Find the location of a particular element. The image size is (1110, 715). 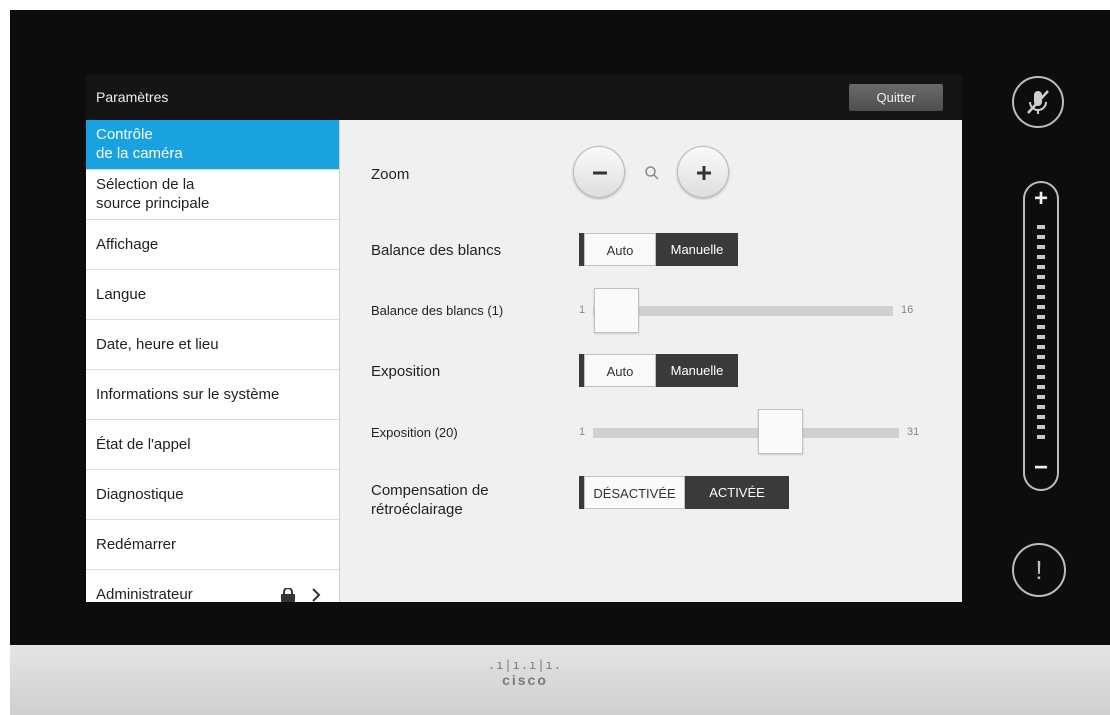

sidebar-item-restart: Redémarrer is located at coordinates (212, 545).